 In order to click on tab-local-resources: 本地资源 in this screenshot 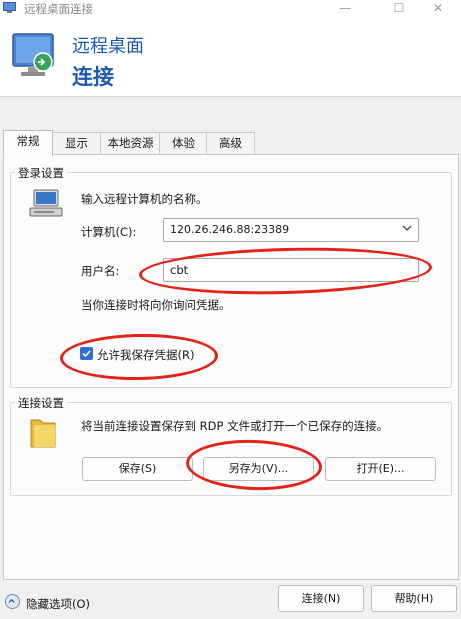, I will do `click(130, 143)`.